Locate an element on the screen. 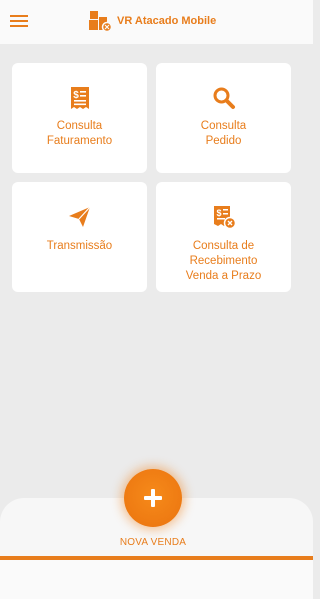 Image resolution: width=320 pixels, height=599 pixels. card-consulta-faturamento: $ Consulta Faturamento is located at coordinates (79, 118).